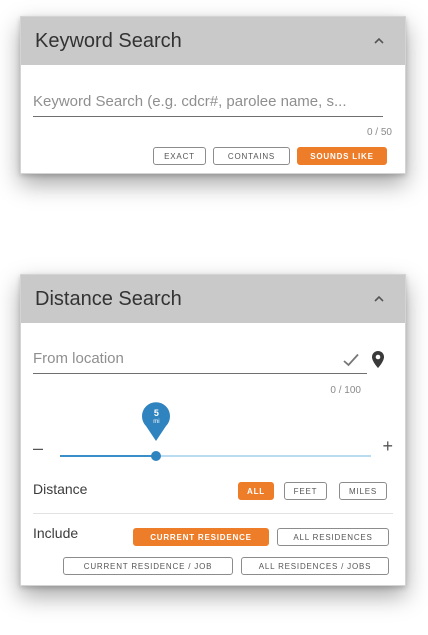 This screenshot has height=635, width=428. What do you see at coordinates (213, 41) in the screenshot?
I see `keyword-search-header: Keyword Search` at bounding box center [213, 41].